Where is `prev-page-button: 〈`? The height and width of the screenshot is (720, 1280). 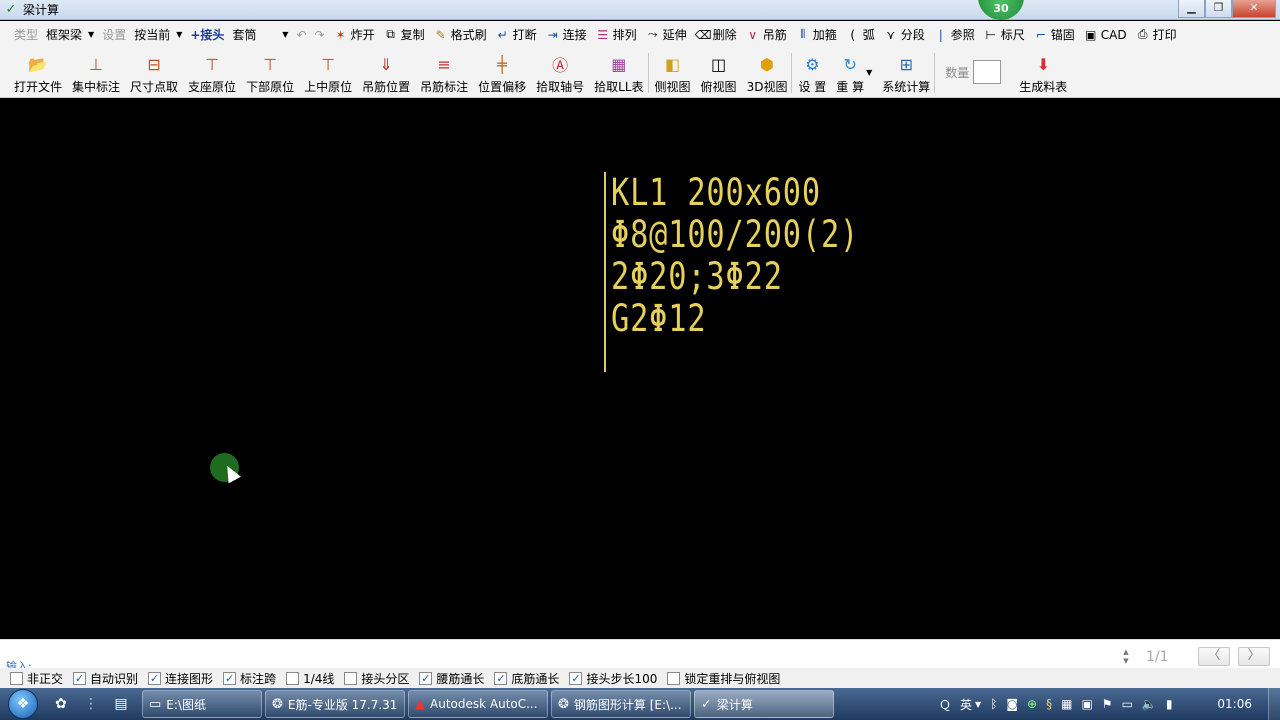 prev-page-button: 〈 is located at coordinates (1214, 656).